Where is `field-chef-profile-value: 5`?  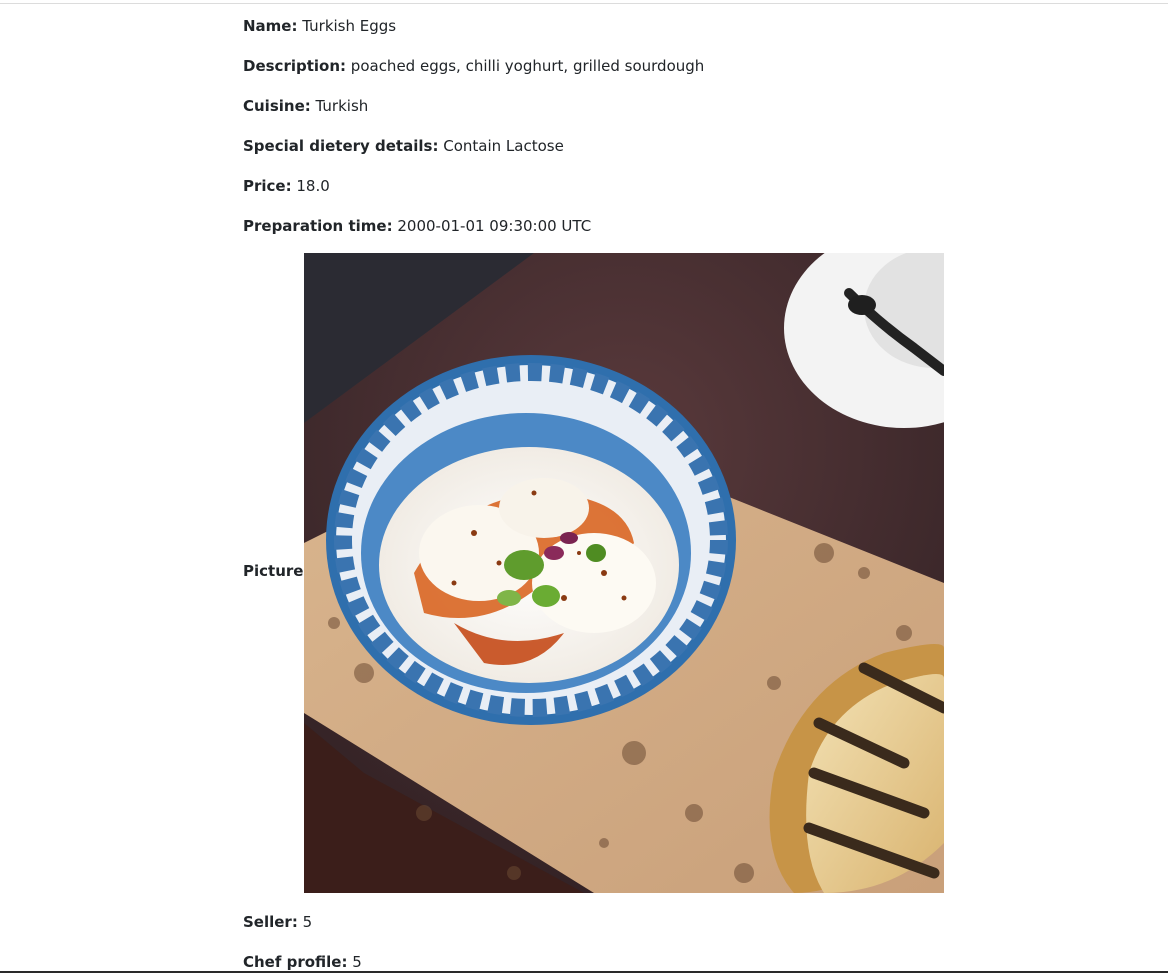
field-chef-profile-value: 5 is located at coordinates (357, 962).